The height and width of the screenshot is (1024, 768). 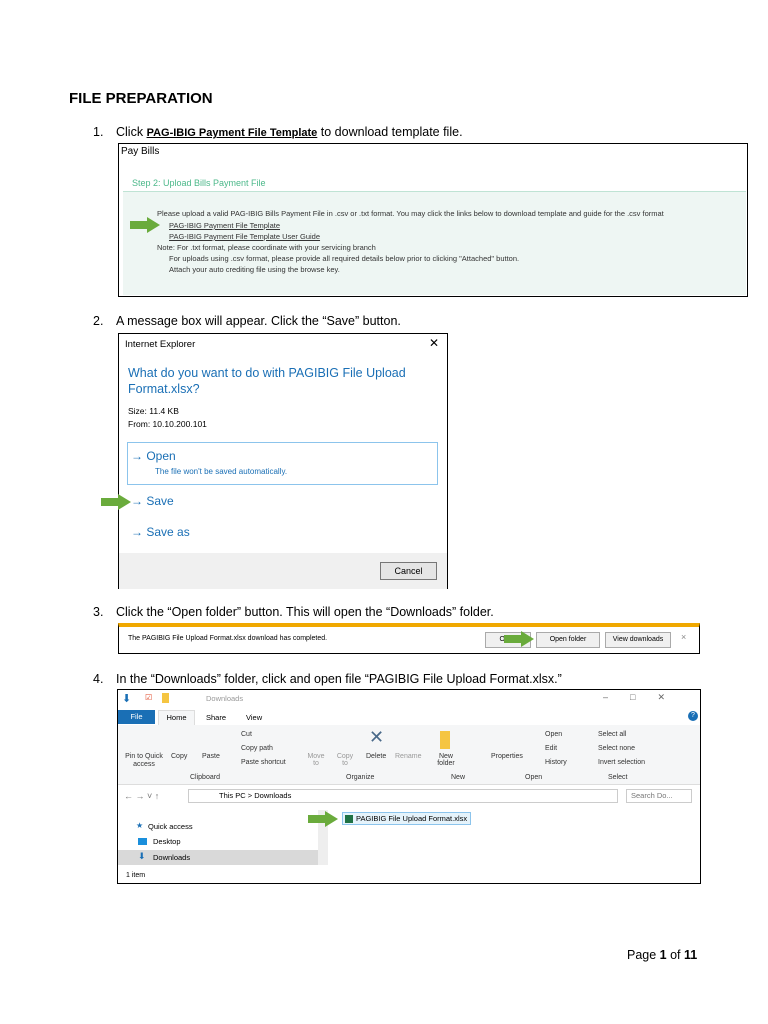 I want to click on open-description: The file won't be saved automatically., so click(x=221, y=471).